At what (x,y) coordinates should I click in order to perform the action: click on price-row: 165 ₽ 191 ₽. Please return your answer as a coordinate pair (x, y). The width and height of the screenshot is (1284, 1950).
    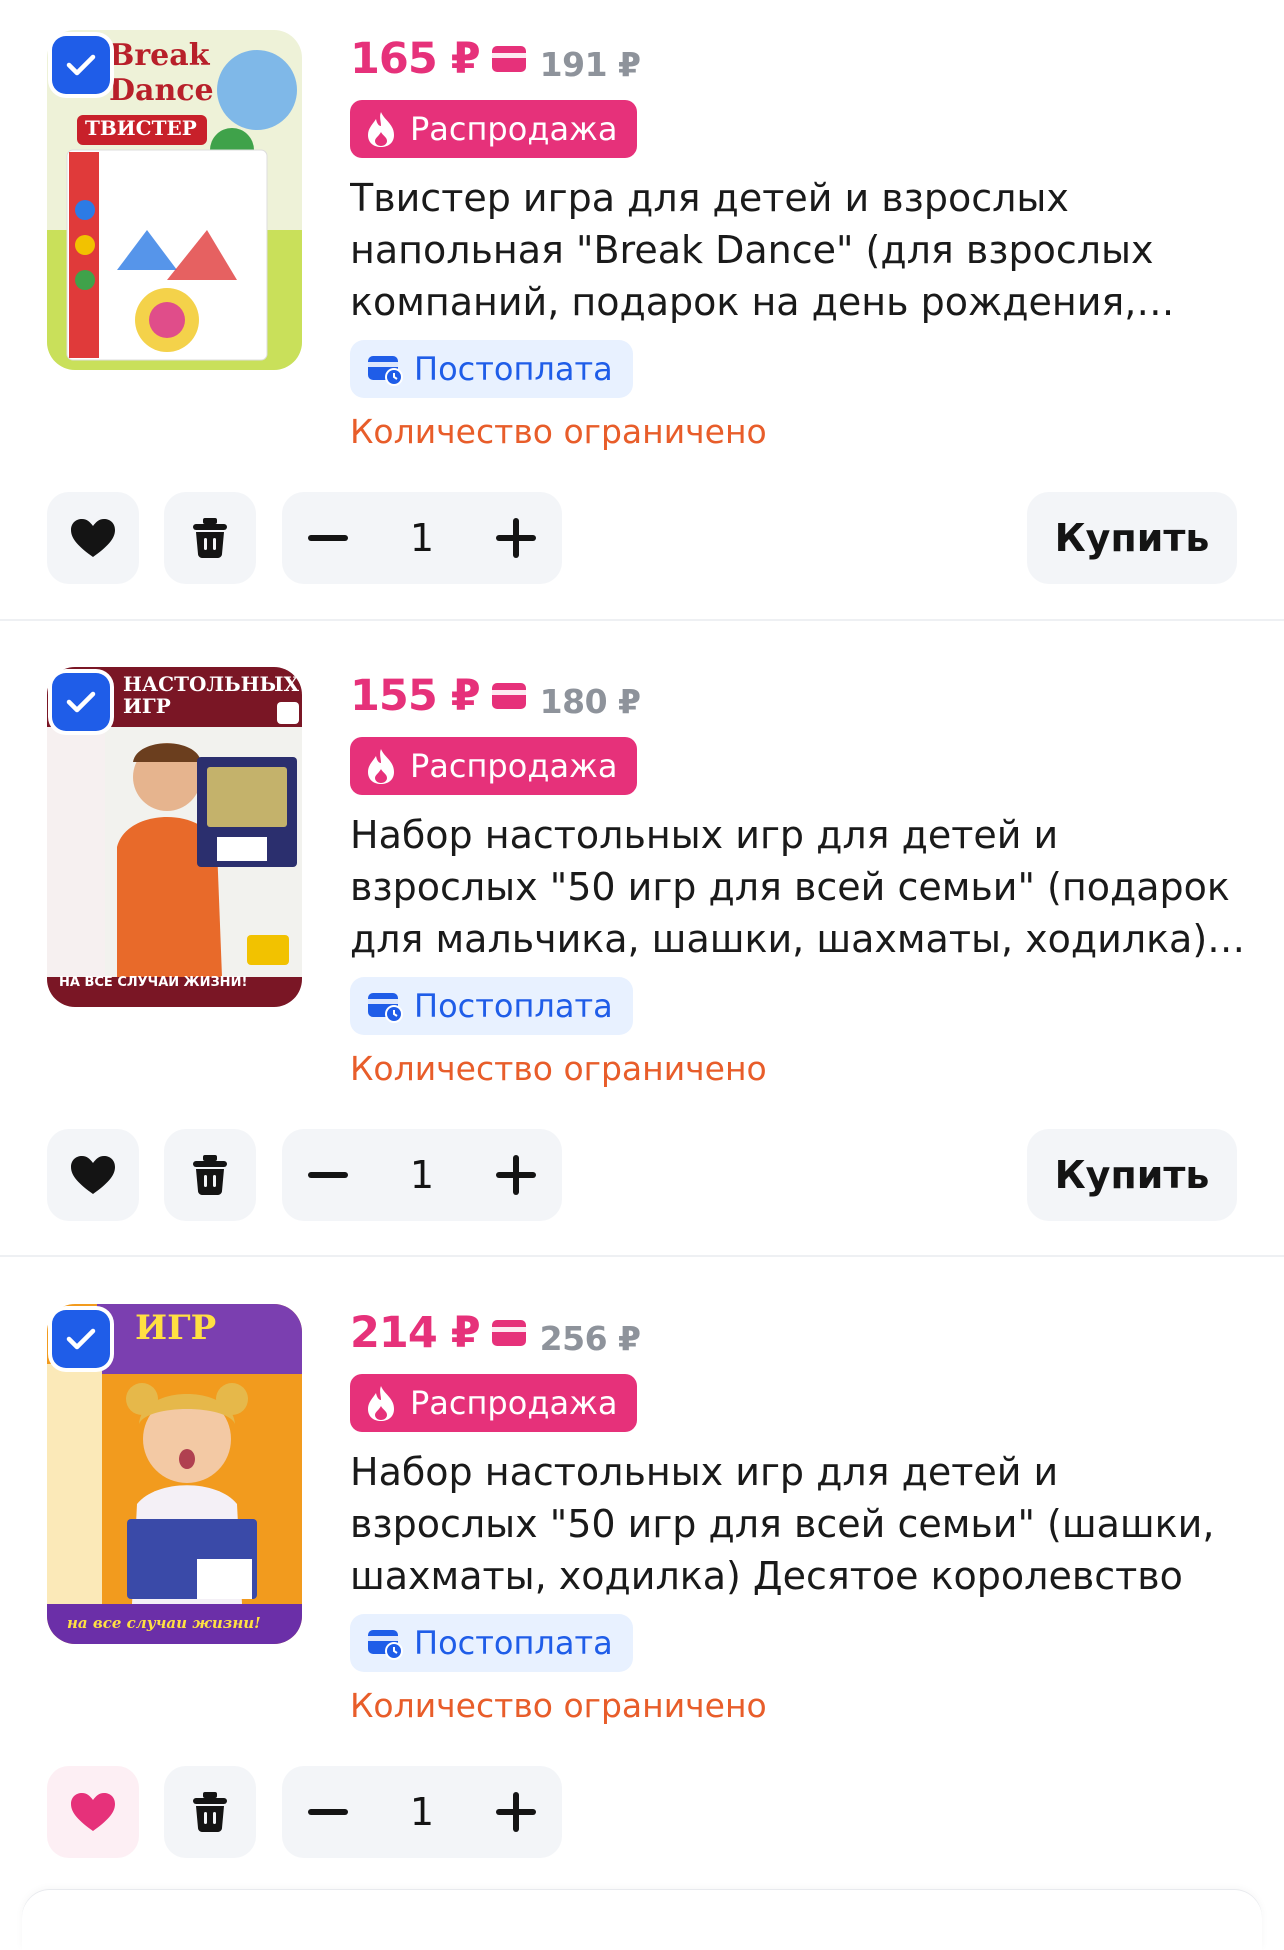
    Looking at the image, I should click on (495, 59).